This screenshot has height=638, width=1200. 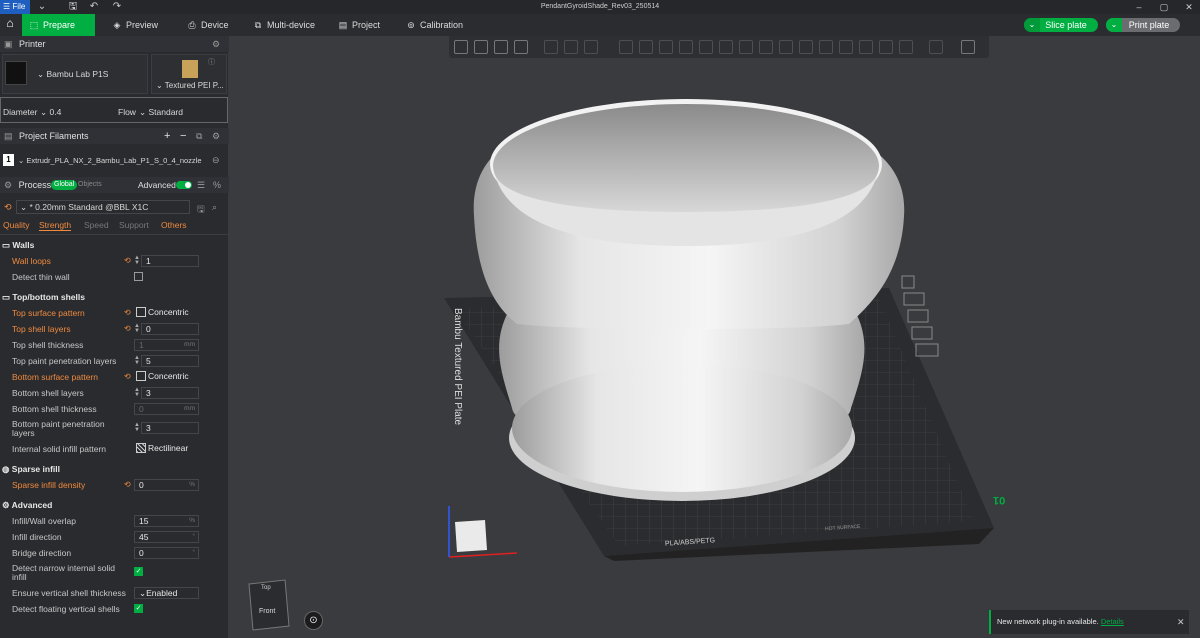 What do you see at coordinates (886, 47) in the screenshot?
I see `simplify-icon` at bounding box center [886, 47].